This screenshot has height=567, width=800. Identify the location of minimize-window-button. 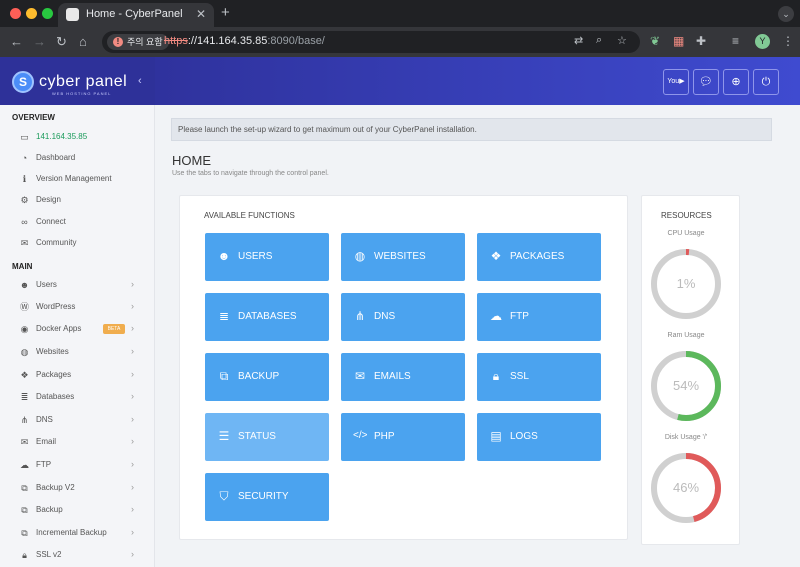
(31, 13).